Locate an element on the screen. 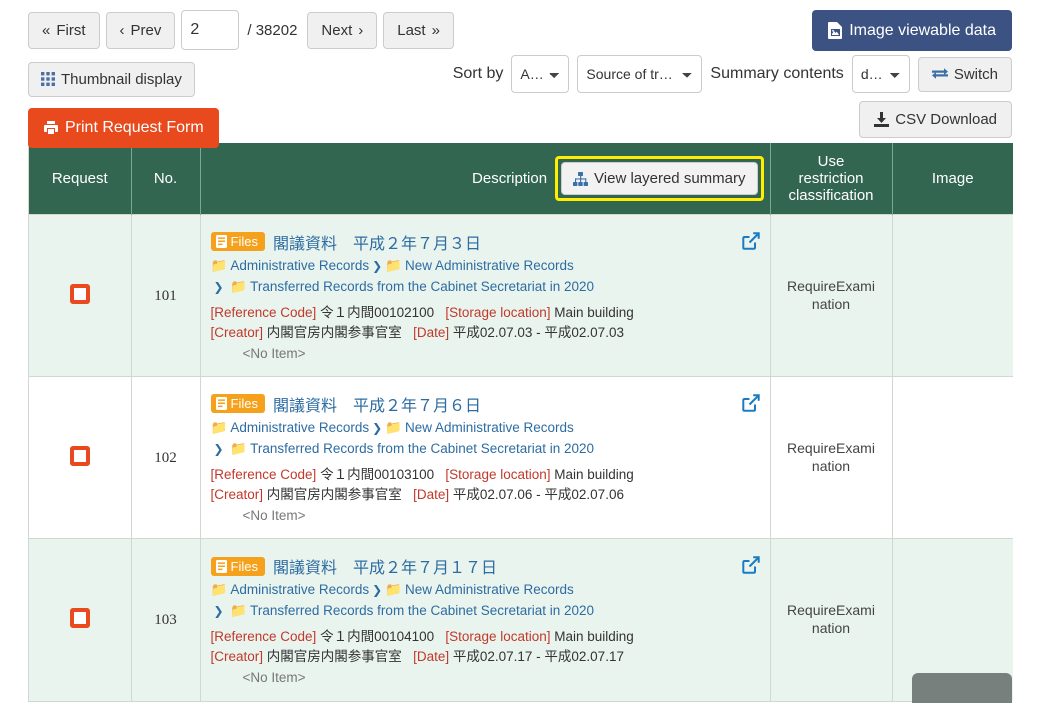 This screenshot has height=703, width=1040. image-viewable-data-button: Image viewable data is located at coordinates (912, 30).